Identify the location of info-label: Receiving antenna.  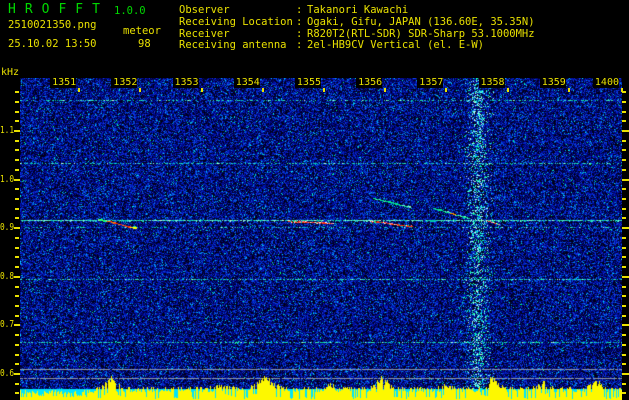
(233, 45).